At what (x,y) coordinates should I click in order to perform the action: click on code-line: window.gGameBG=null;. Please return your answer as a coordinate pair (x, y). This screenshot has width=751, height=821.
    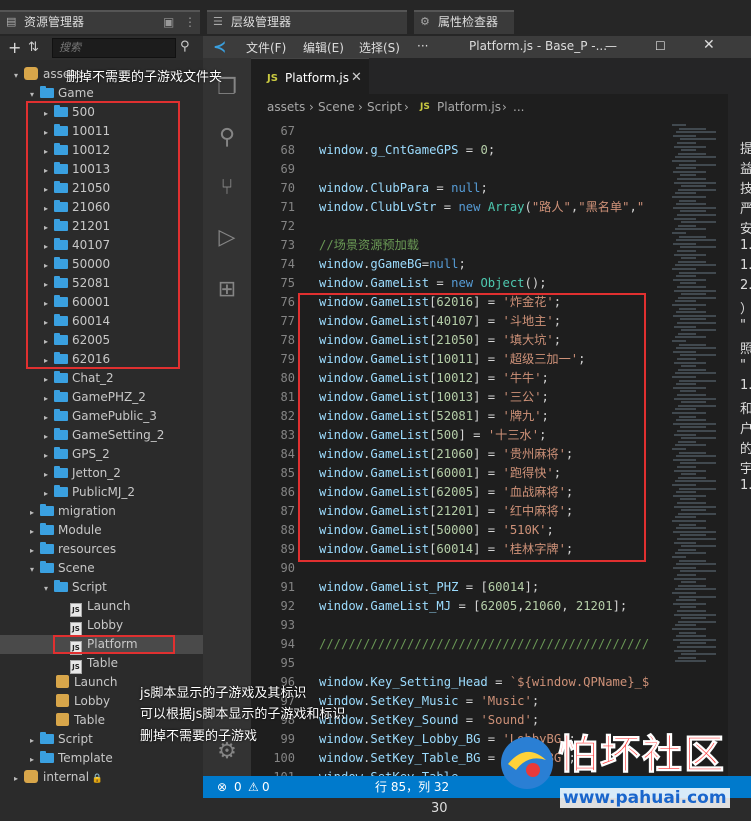
    Looking at the image, I should click on (392, 264).